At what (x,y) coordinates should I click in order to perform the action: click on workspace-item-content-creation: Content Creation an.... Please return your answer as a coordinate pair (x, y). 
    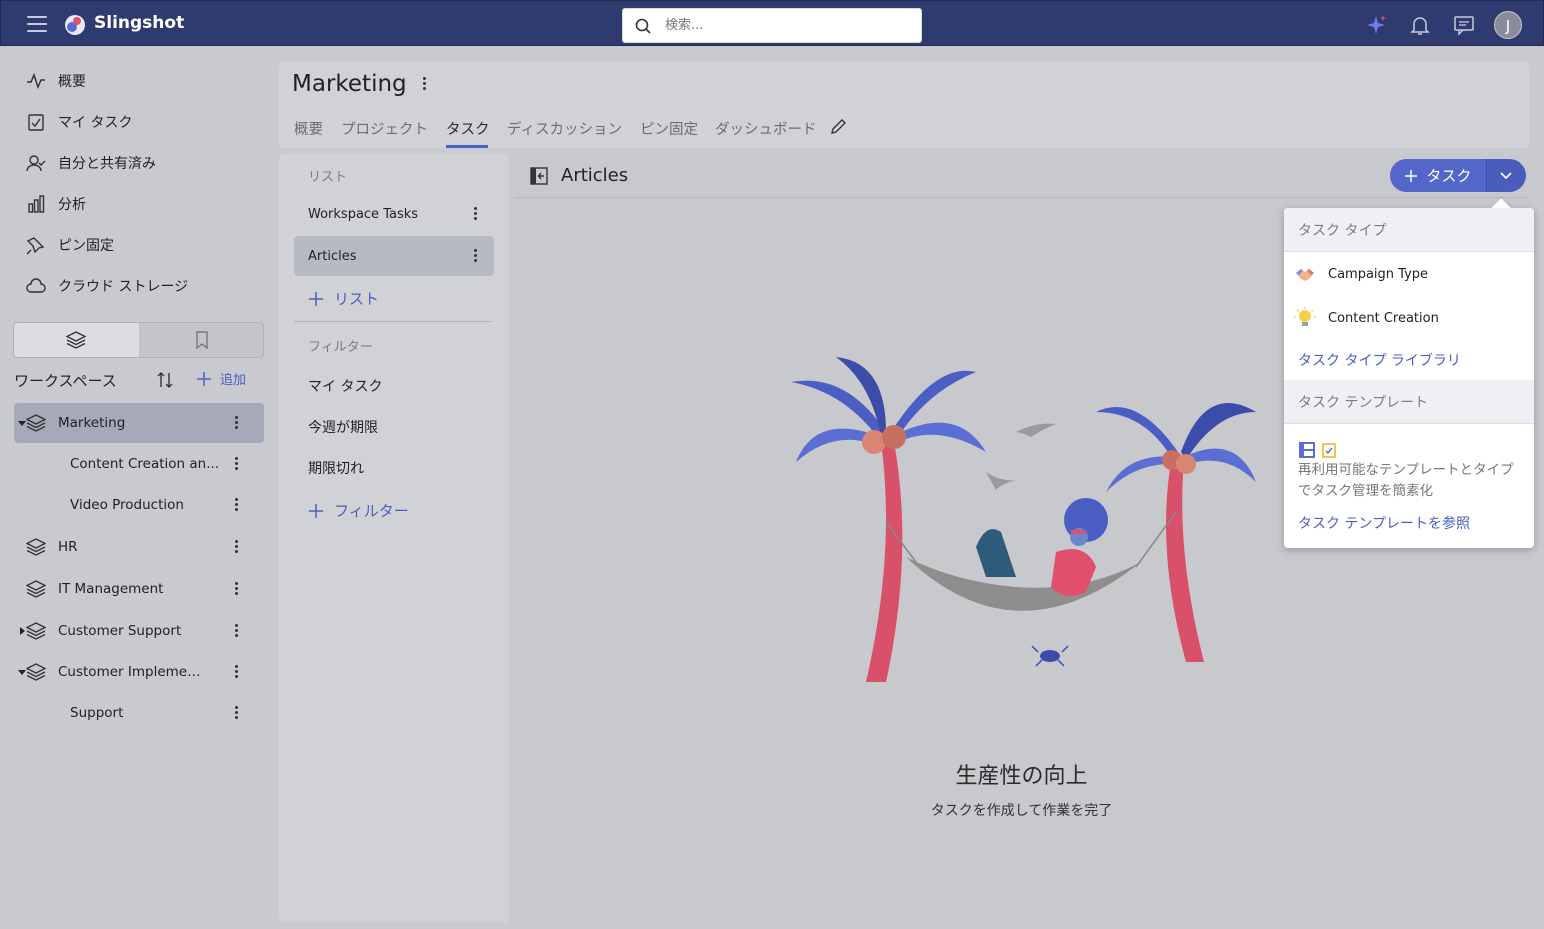
    Looking at the image, I should click on (139, 464).